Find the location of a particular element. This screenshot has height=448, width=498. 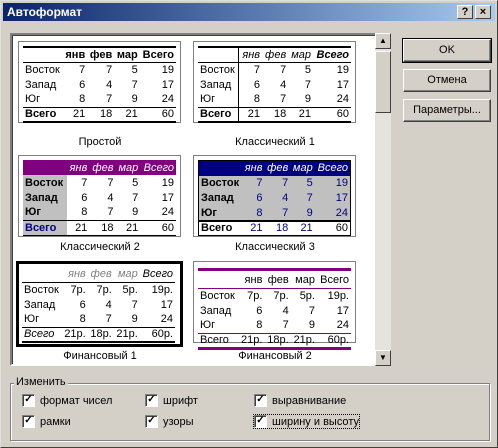

checkbox-label: рамки is located at coordinates (55, 421).